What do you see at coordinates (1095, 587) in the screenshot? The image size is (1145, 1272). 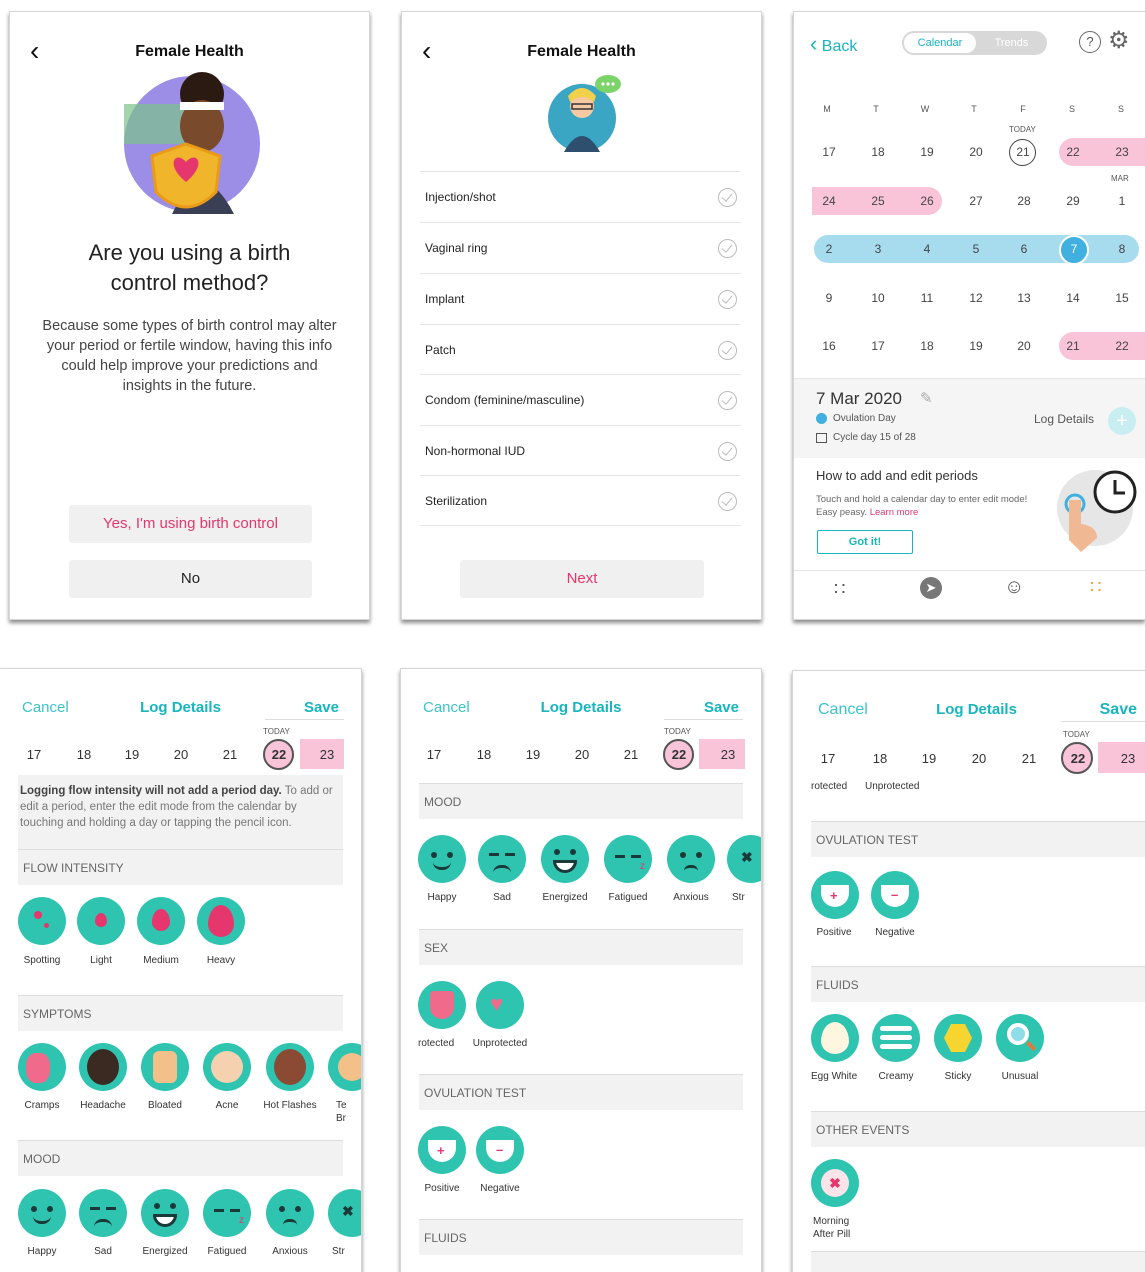 I see `premium-icon: ∷` at bounding box center [1095, 587].